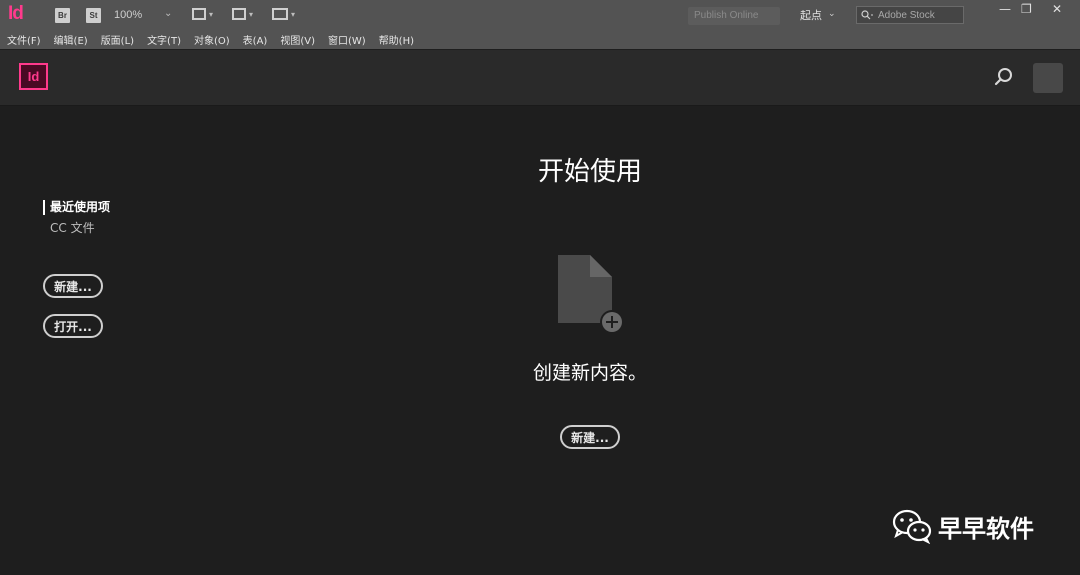  Describe the element at coordinates (918, 15) in the screenshot. I see `stock-search-input` at that location.